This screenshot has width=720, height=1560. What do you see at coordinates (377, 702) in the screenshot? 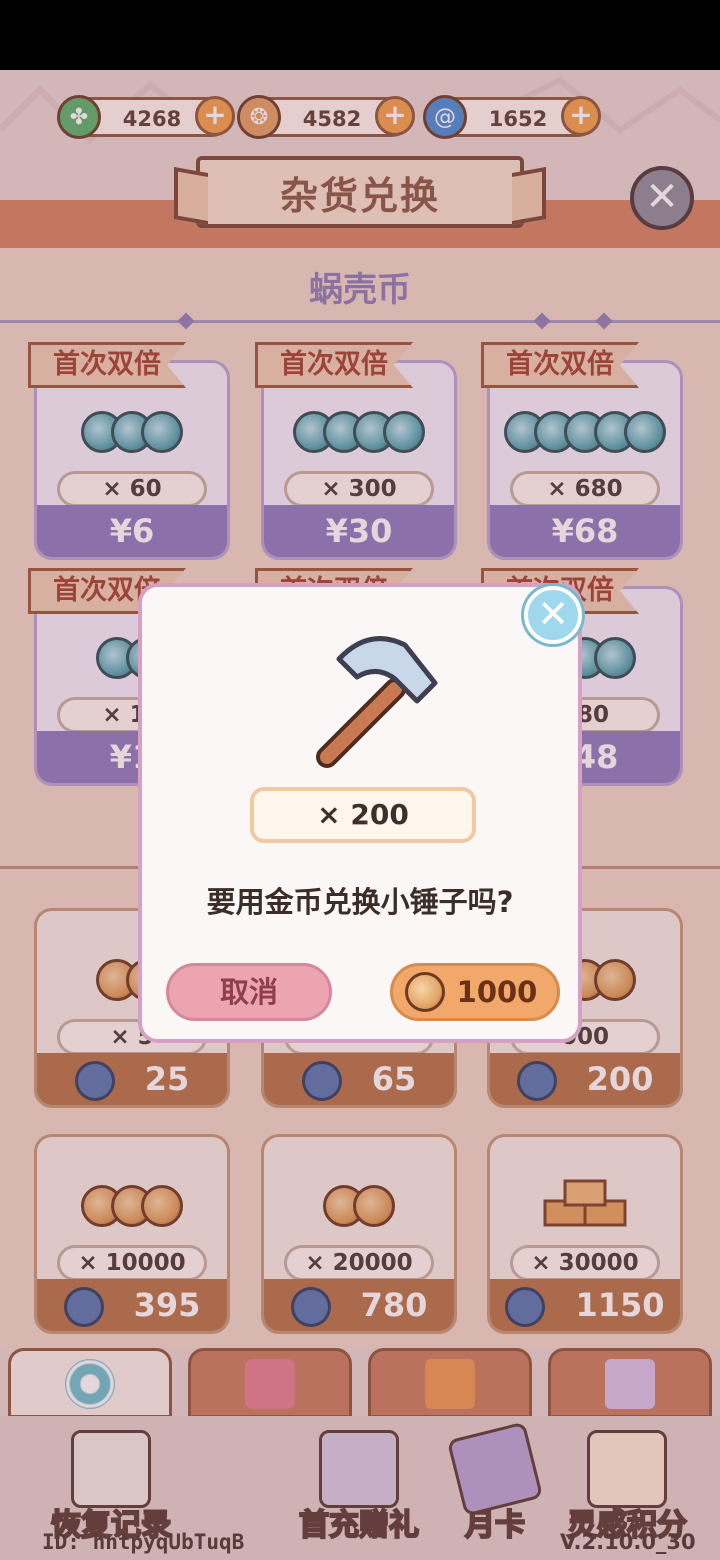
I see `hammer-icon` at bounding box center [377, 702].